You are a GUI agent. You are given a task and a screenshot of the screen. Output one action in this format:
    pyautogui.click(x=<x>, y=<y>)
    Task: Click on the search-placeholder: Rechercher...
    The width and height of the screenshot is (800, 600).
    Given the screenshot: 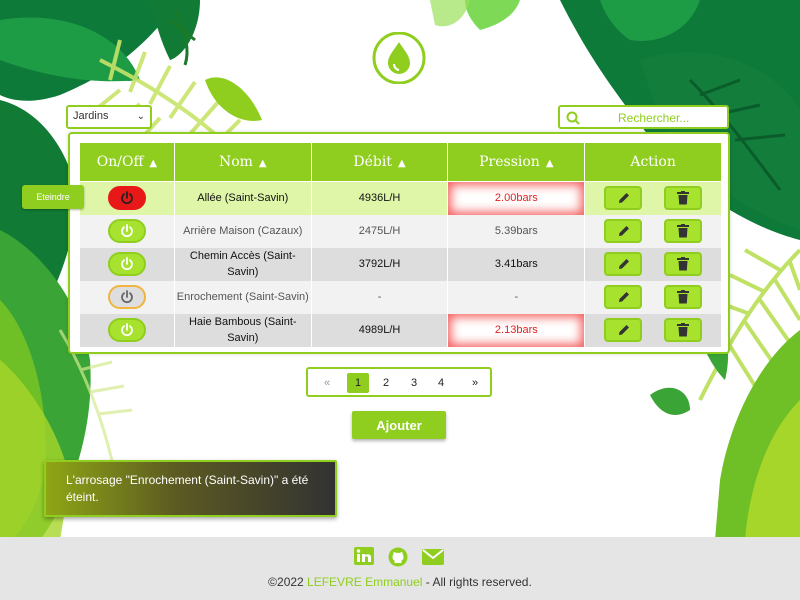 What is the action you would take?
    pyautogui.click(x=654, y=118)
    